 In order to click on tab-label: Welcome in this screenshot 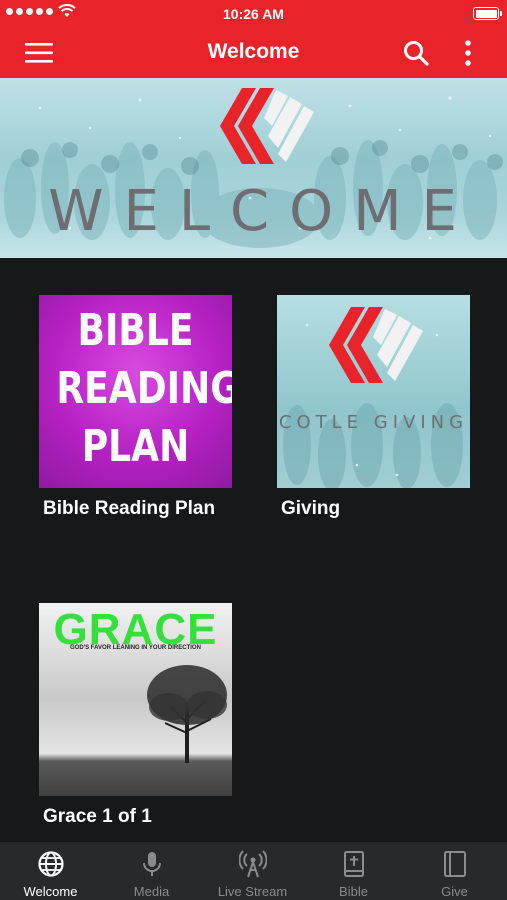, I will do `click(50, 891)`.